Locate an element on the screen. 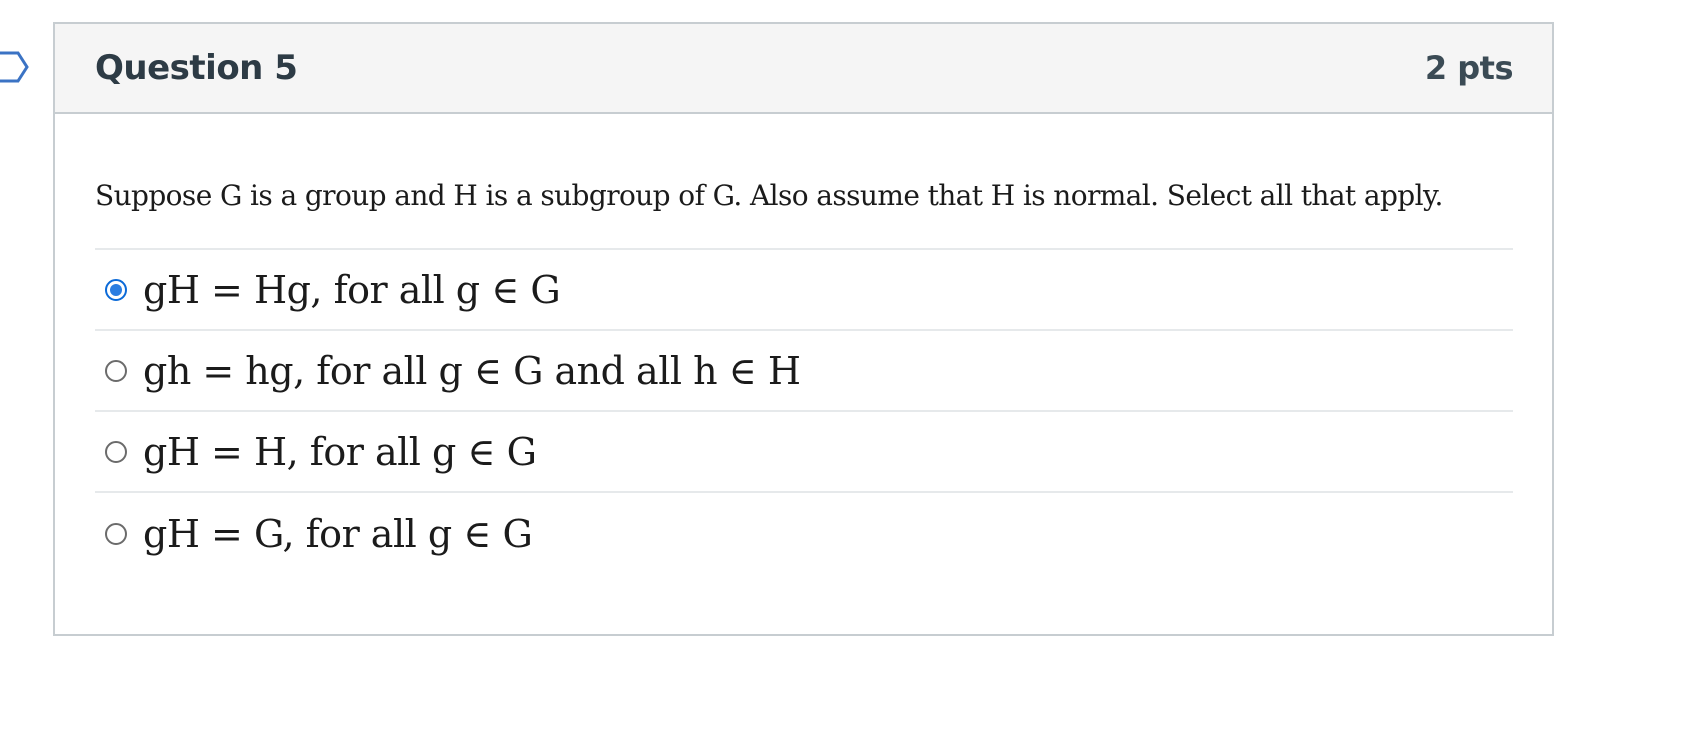  bookmark-flag-icon is located at coordinates (15, 67).